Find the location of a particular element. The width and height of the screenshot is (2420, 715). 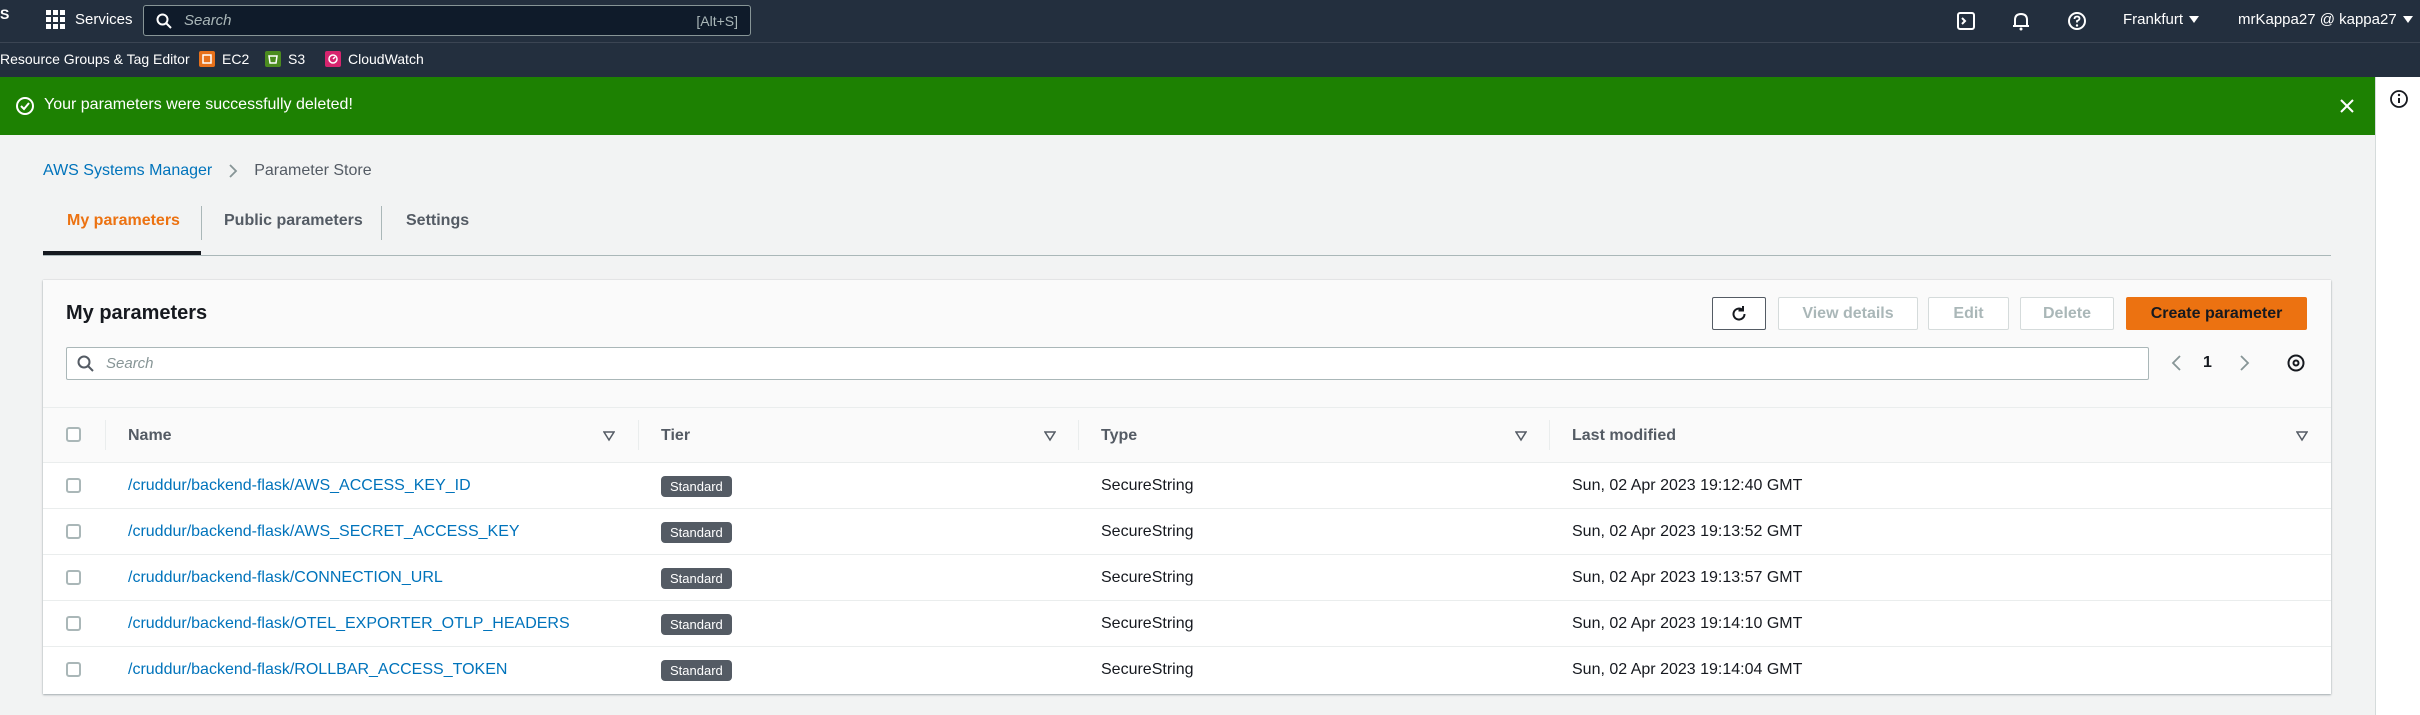

tab-settings: Settings is located at coordinates (437, 221).